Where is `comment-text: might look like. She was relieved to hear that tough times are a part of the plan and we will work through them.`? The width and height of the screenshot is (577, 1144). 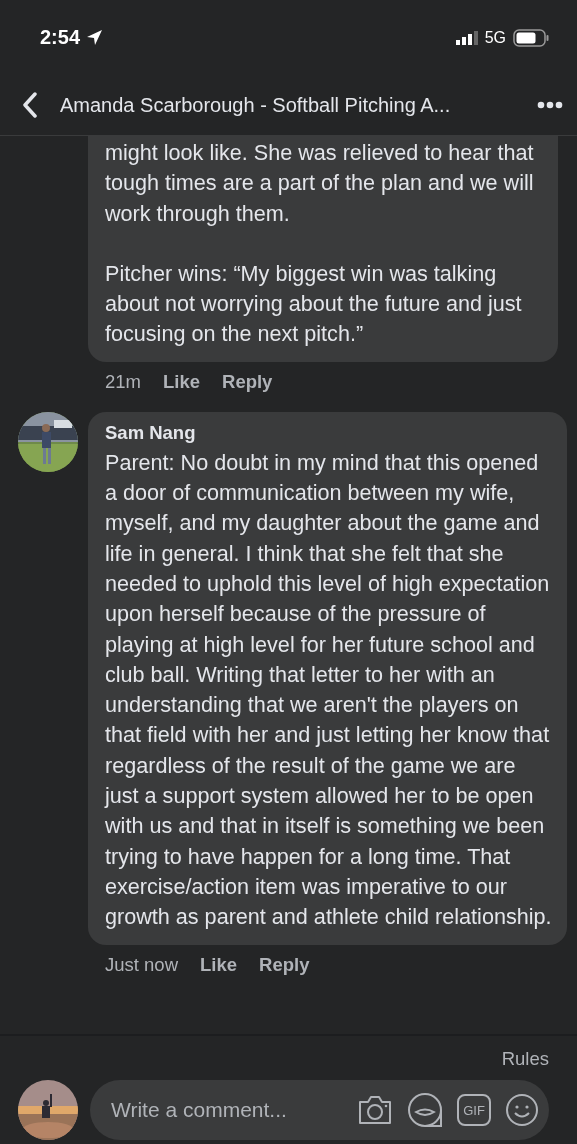 comment-text: might look like. She was relieved to hear that tough times are a part of the plan and we will work through them. is located at coordinates (320, 183).